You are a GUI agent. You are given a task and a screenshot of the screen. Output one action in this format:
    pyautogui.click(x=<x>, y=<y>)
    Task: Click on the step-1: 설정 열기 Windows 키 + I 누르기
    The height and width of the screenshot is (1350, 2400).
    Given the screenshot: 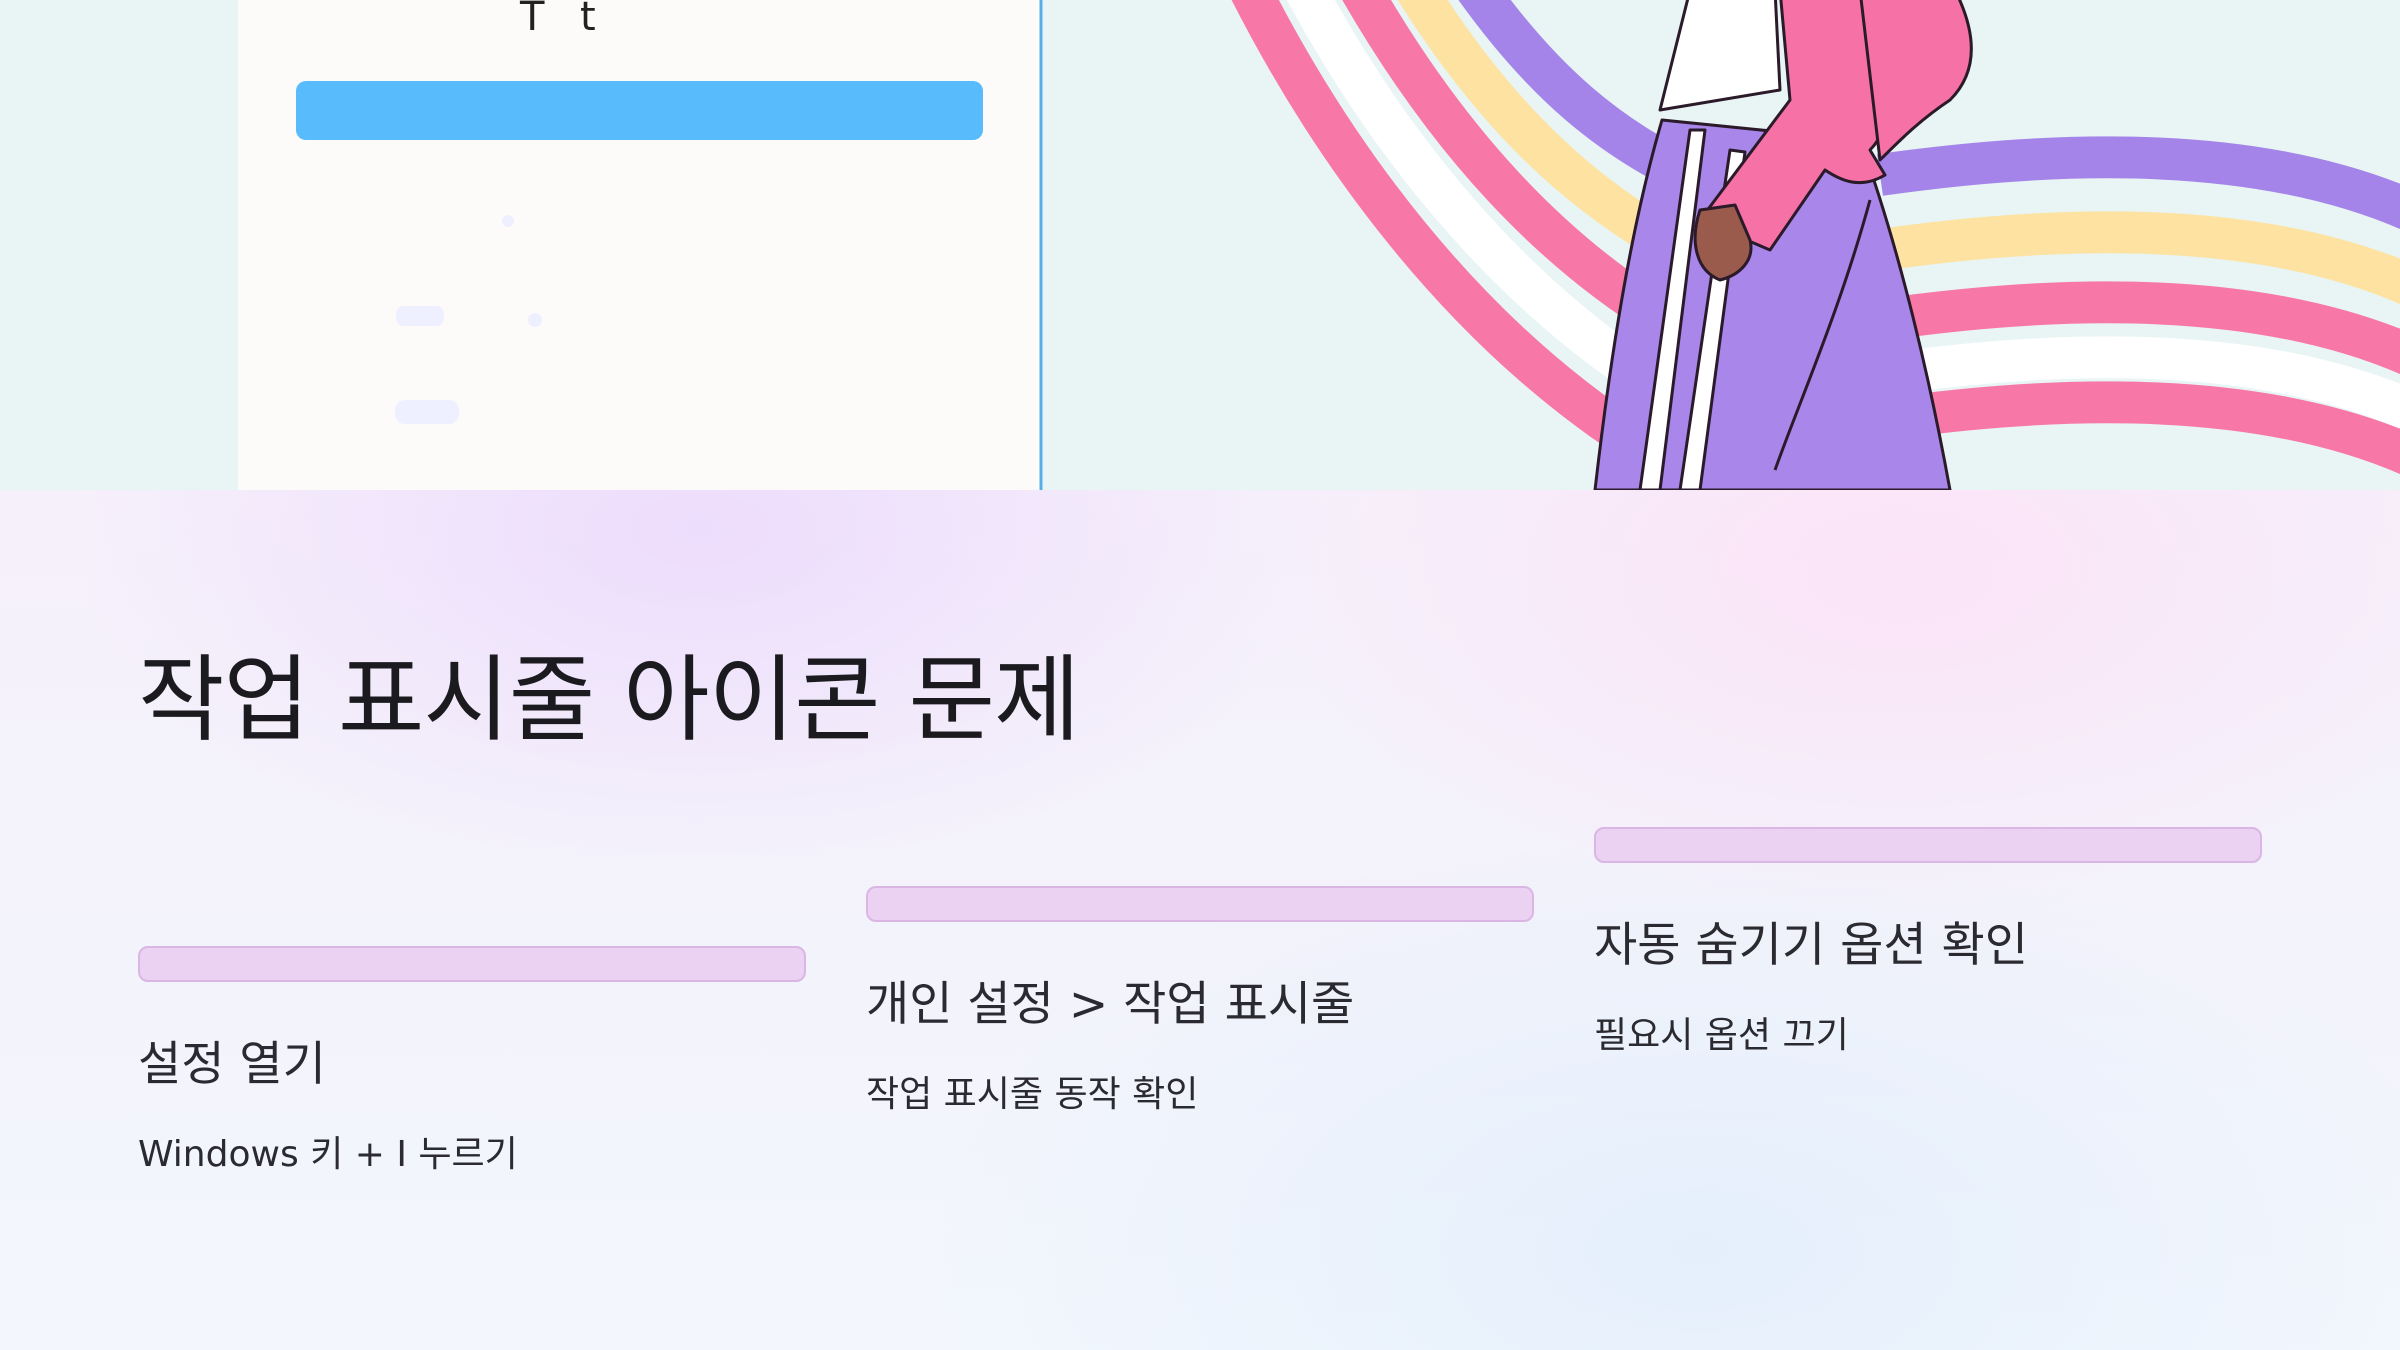 What is the action you would take?
    pyautogui.click(x=472, y=1061)
    